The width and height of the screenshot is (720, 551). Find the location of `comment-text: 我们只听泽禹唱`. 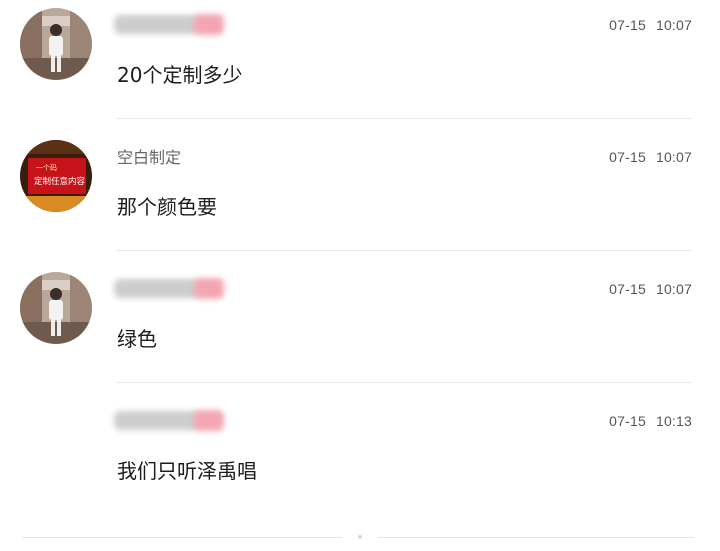

comment-text: 我们只听泽禹唱 is located at coordinates (187, 471).